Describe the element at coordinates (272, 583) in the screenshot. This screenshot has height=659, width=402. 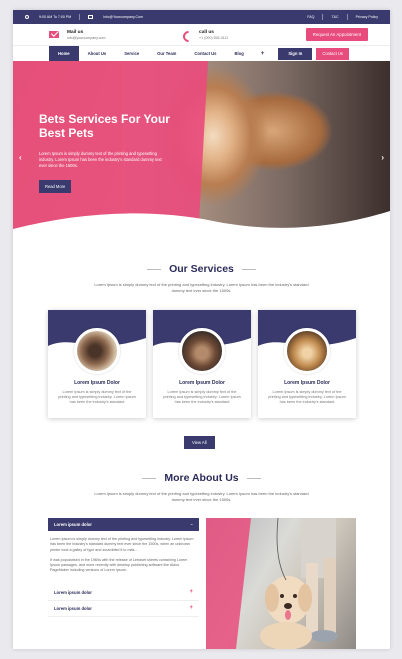
I see `about-image-art` at that location.